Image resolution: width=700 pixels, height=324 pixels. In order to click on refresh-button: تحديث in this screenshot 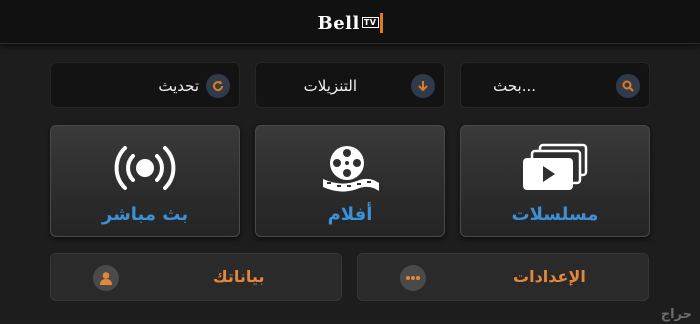, I will do `click(145, 85)`.